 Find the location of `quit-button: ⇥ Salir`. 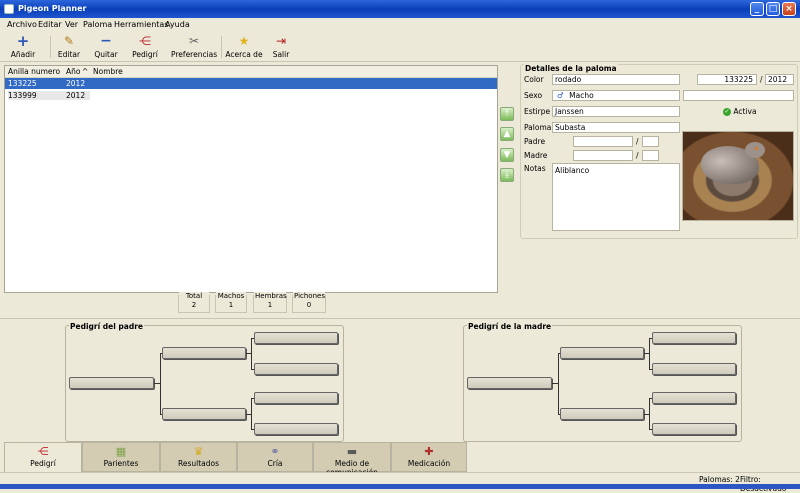

quit-button: ⇥ Salir is located at coordinates (281, 47).